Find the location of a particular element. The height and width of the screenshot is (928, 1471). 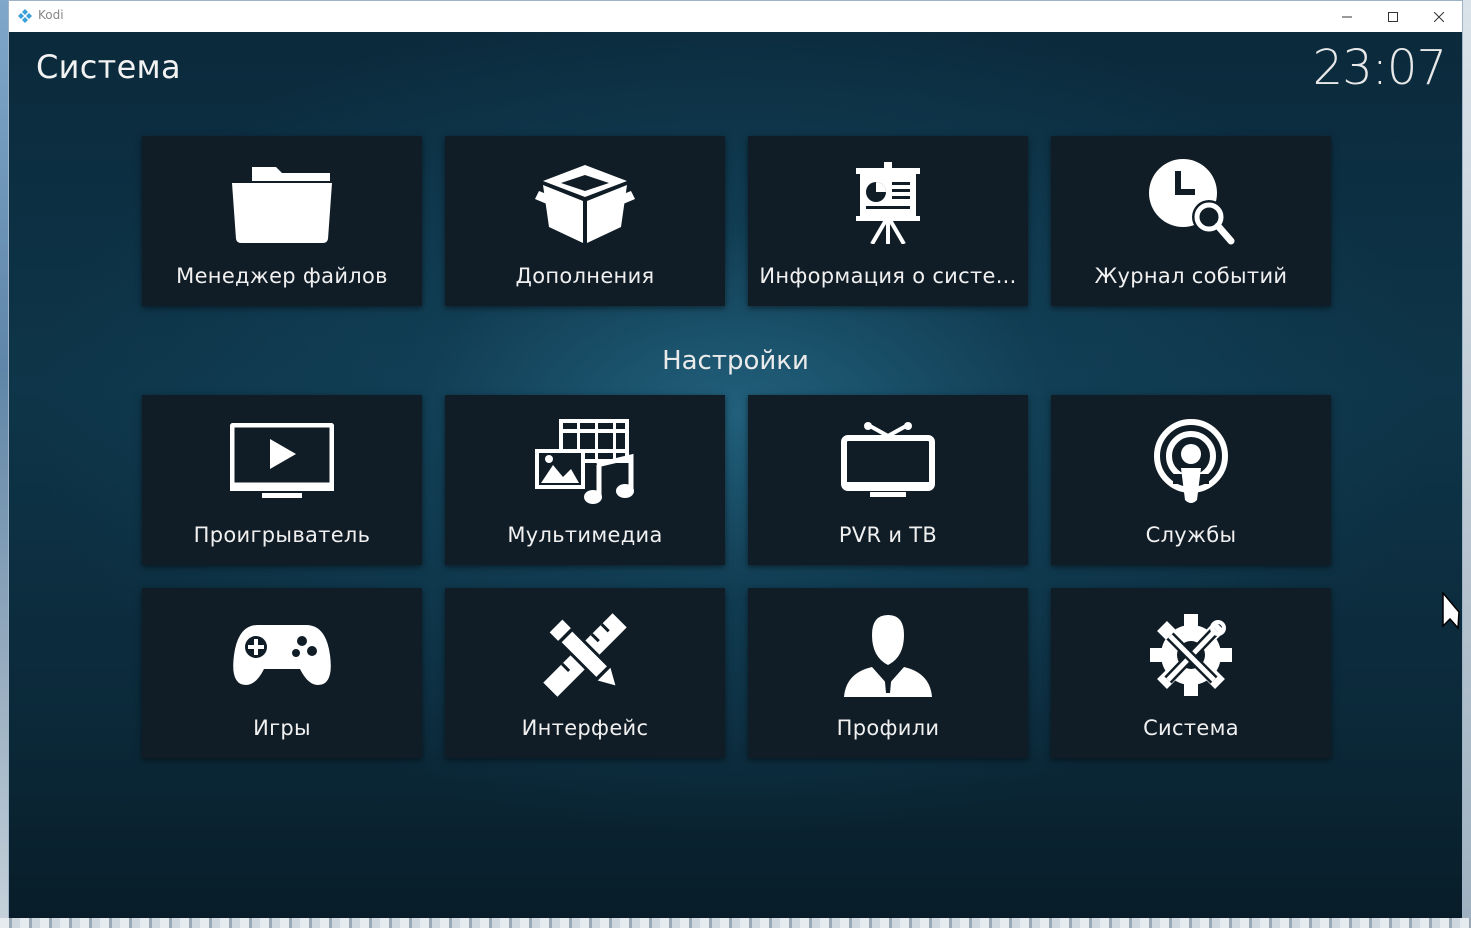

pencil-ruler-icon is located at coordinates (585, 655).